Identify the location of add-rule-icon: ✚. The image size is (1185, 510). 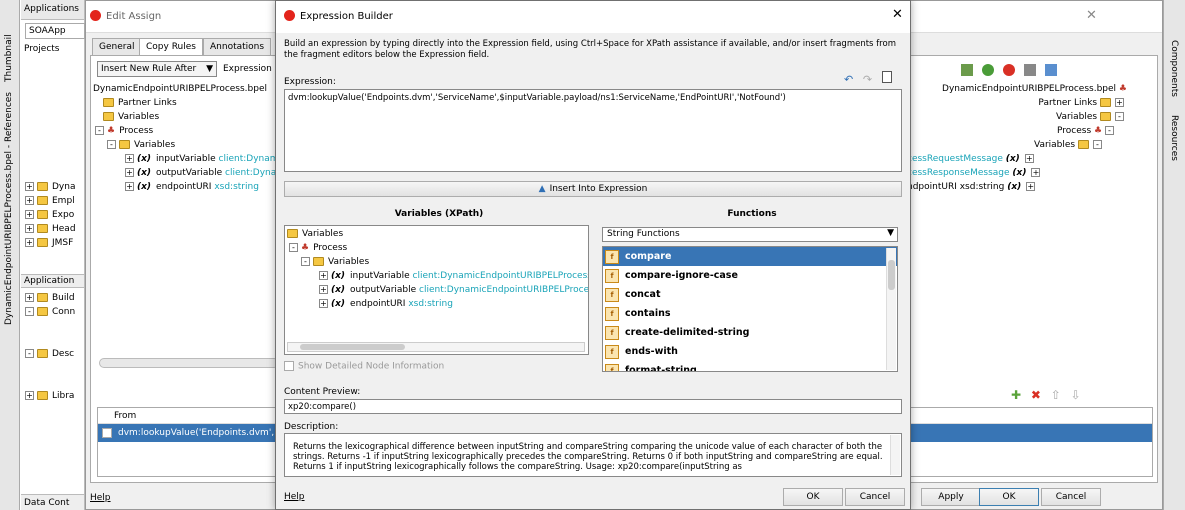
(1016, 395).